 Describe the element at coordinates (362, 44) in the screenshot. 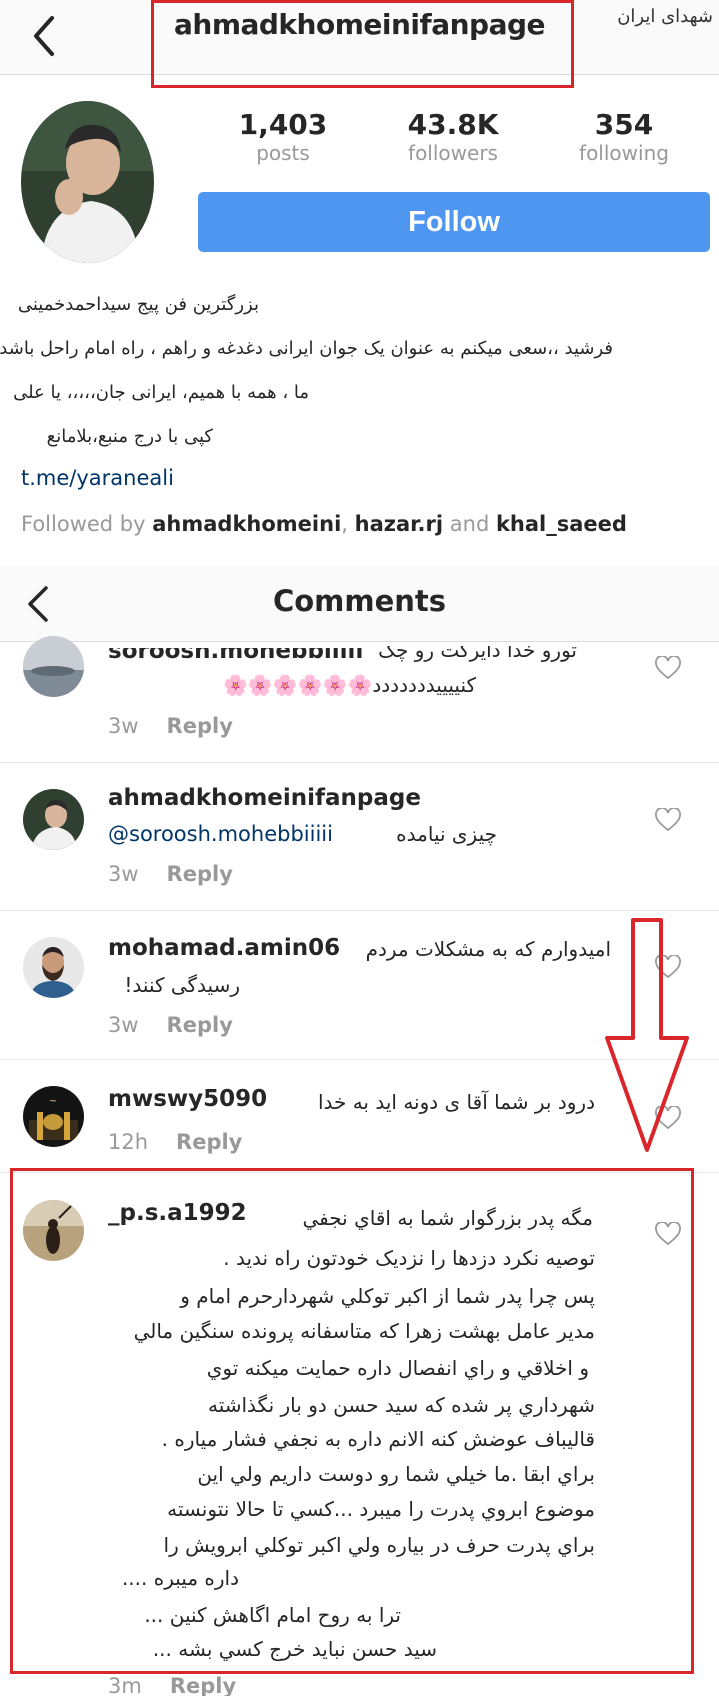

I see `username-highlight-box` at that location.